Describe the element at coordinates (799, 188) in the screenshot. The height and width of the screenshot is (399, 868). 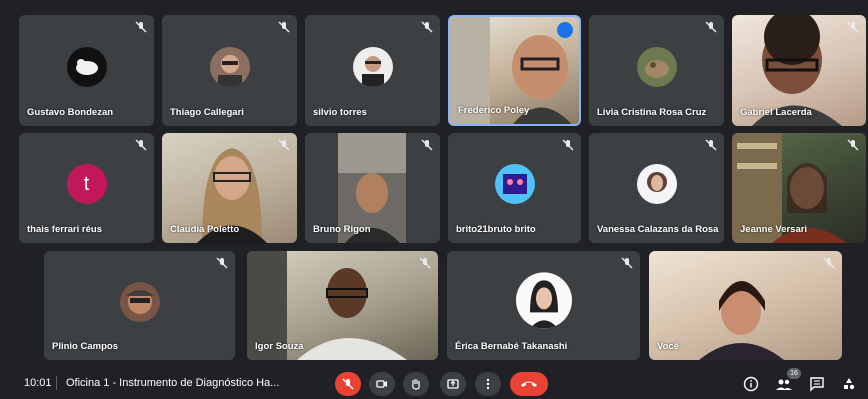
I see `participant-tile: Jeanne Versari` at that location.